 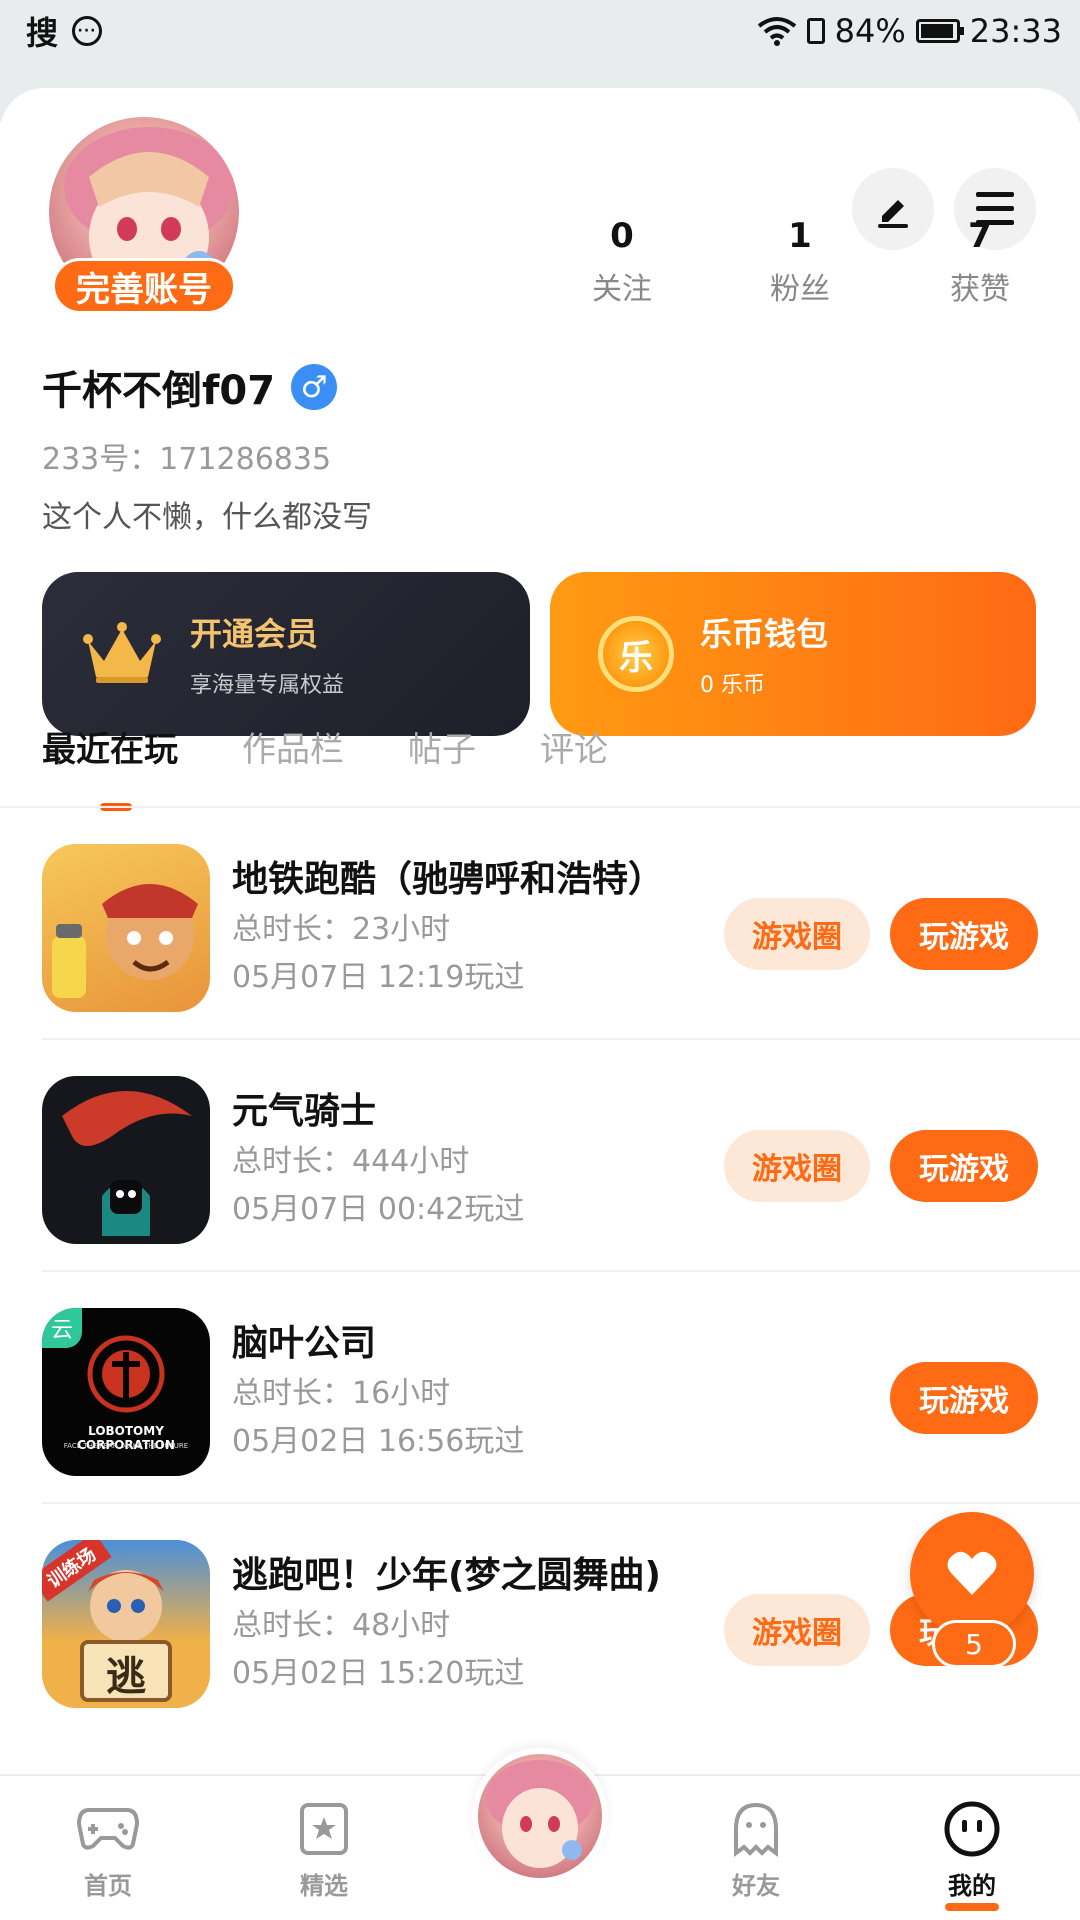 I want to click on nav-label: 我的, so click(x=972, y=1886).